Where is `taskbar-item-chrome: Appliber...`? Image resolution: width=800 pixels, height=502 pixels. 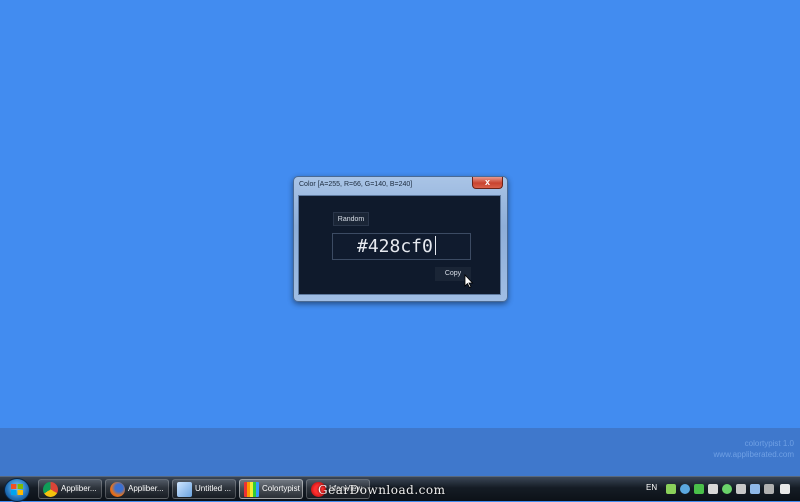
taskbar-item-chrome: Appliber... is located at coordinates (70, 489).